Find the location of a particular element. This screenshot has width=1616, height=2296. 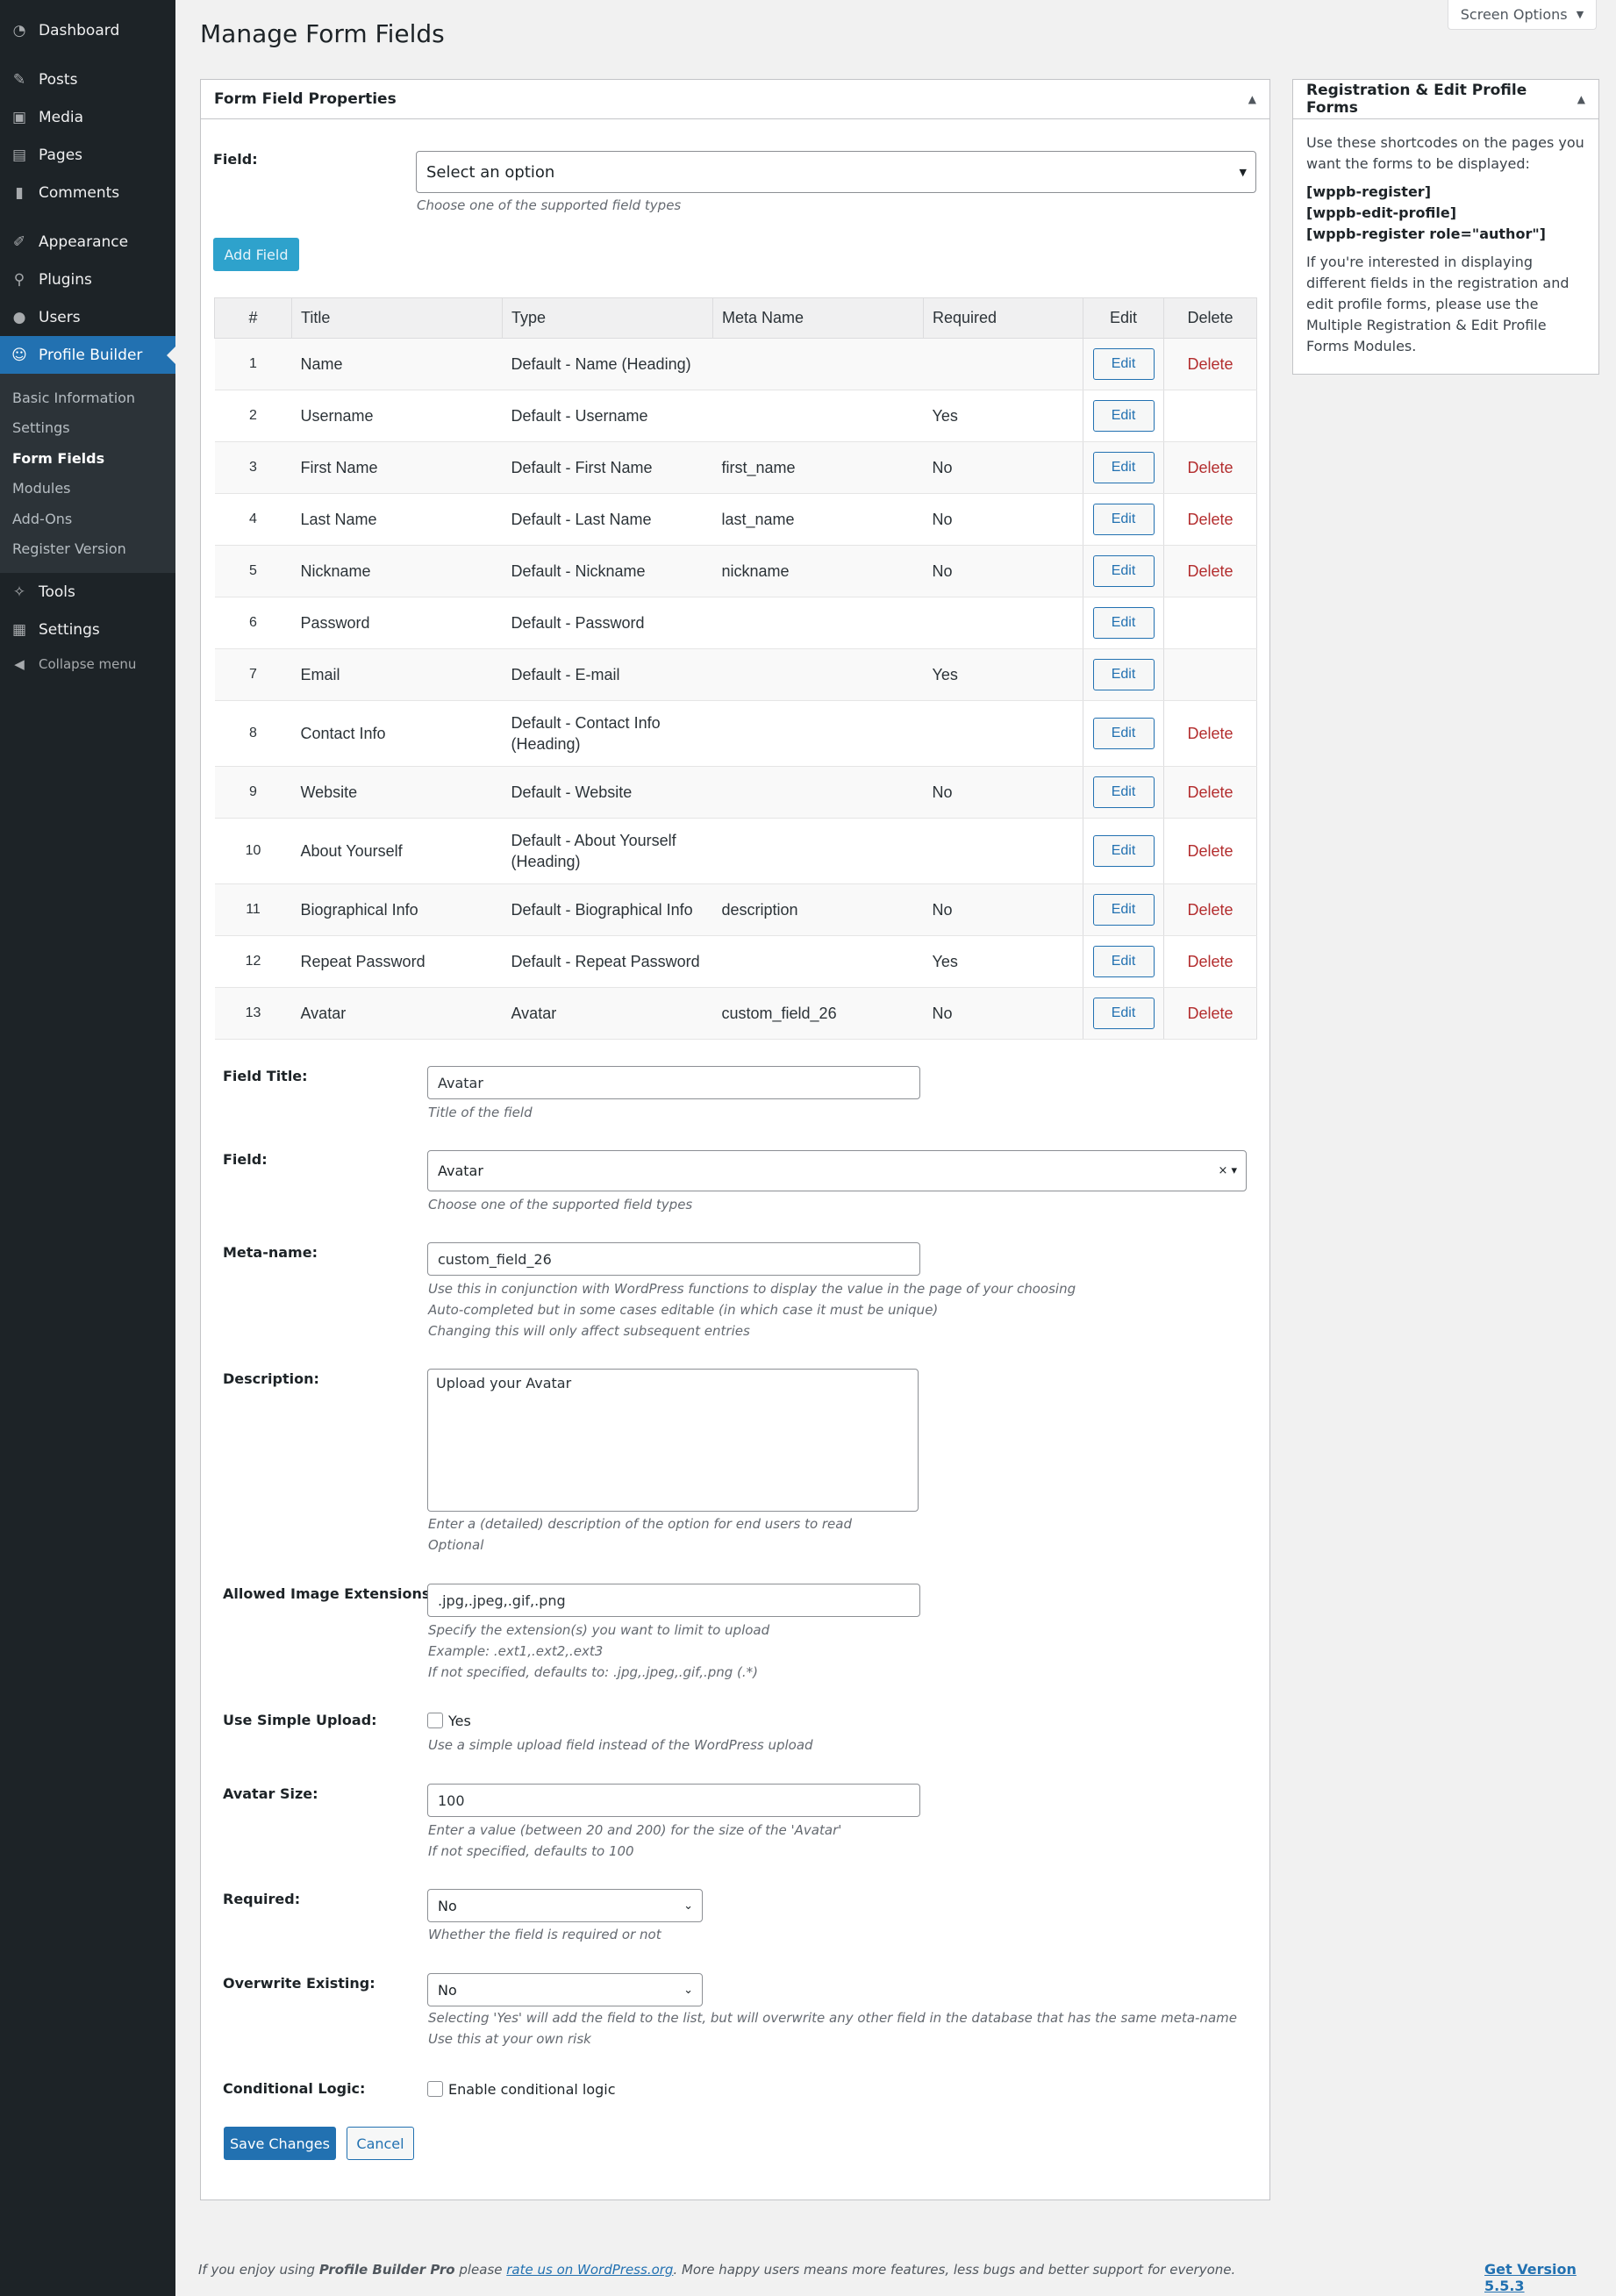

submenu-register-version: Register Version is located at coordinates (87, 549).